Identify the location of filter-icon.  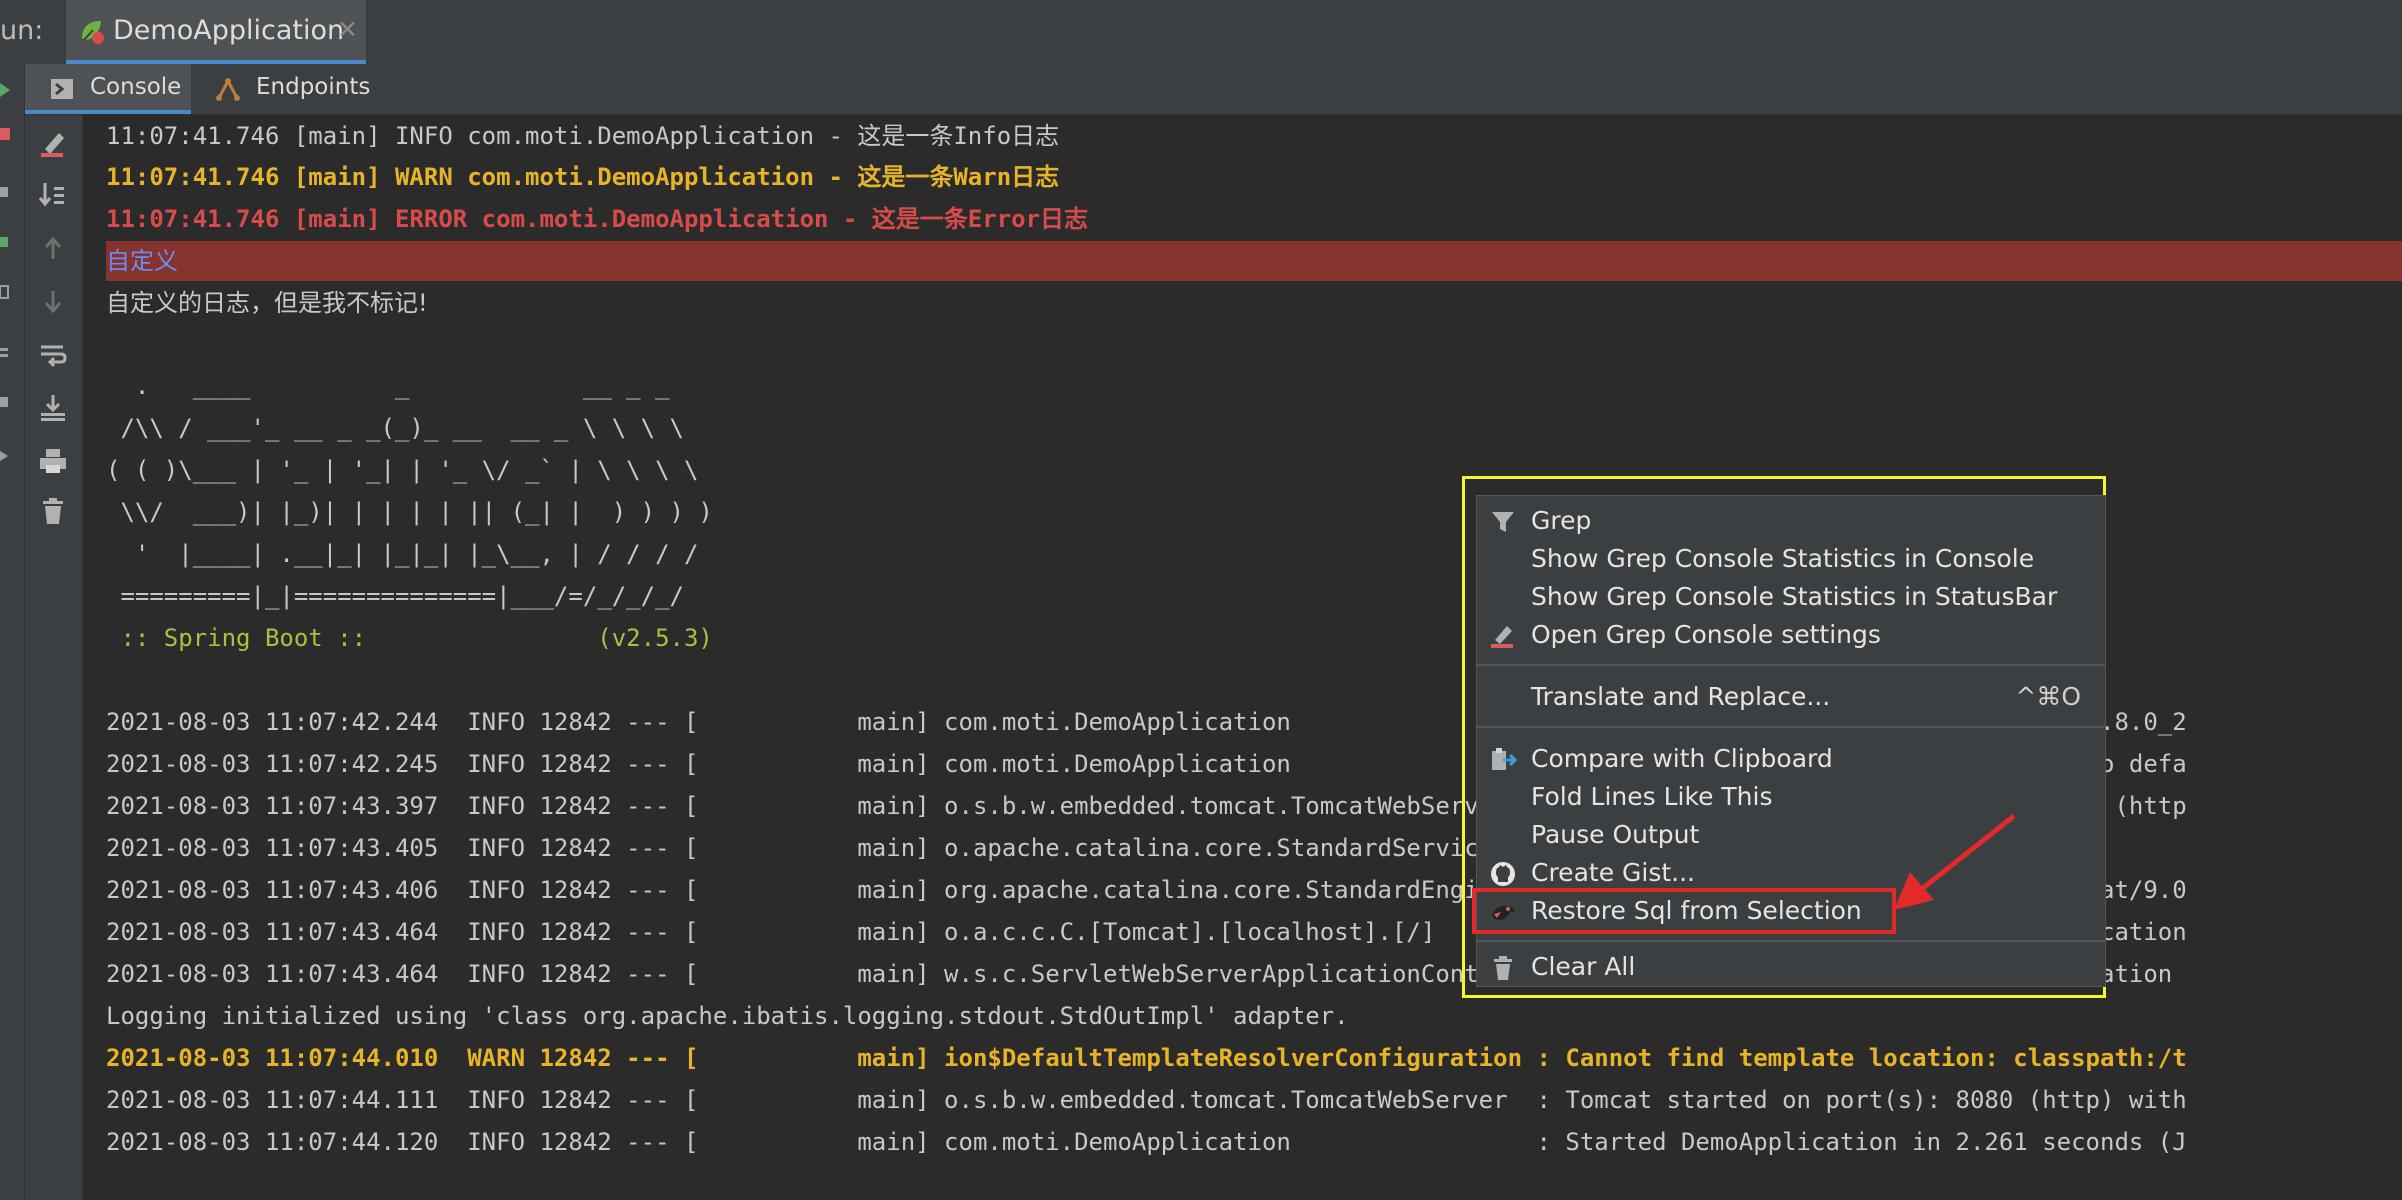
(1503, 522).